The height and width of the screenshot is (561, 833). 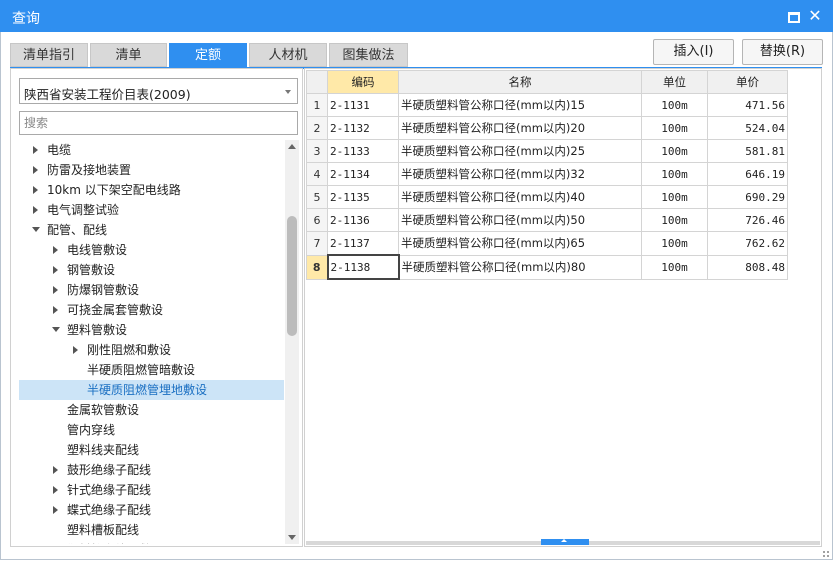 What do you see at coordinates (363, 220) in the screenshot?
I see `cell-code: 2-1136` at bounding box center [363, 220].